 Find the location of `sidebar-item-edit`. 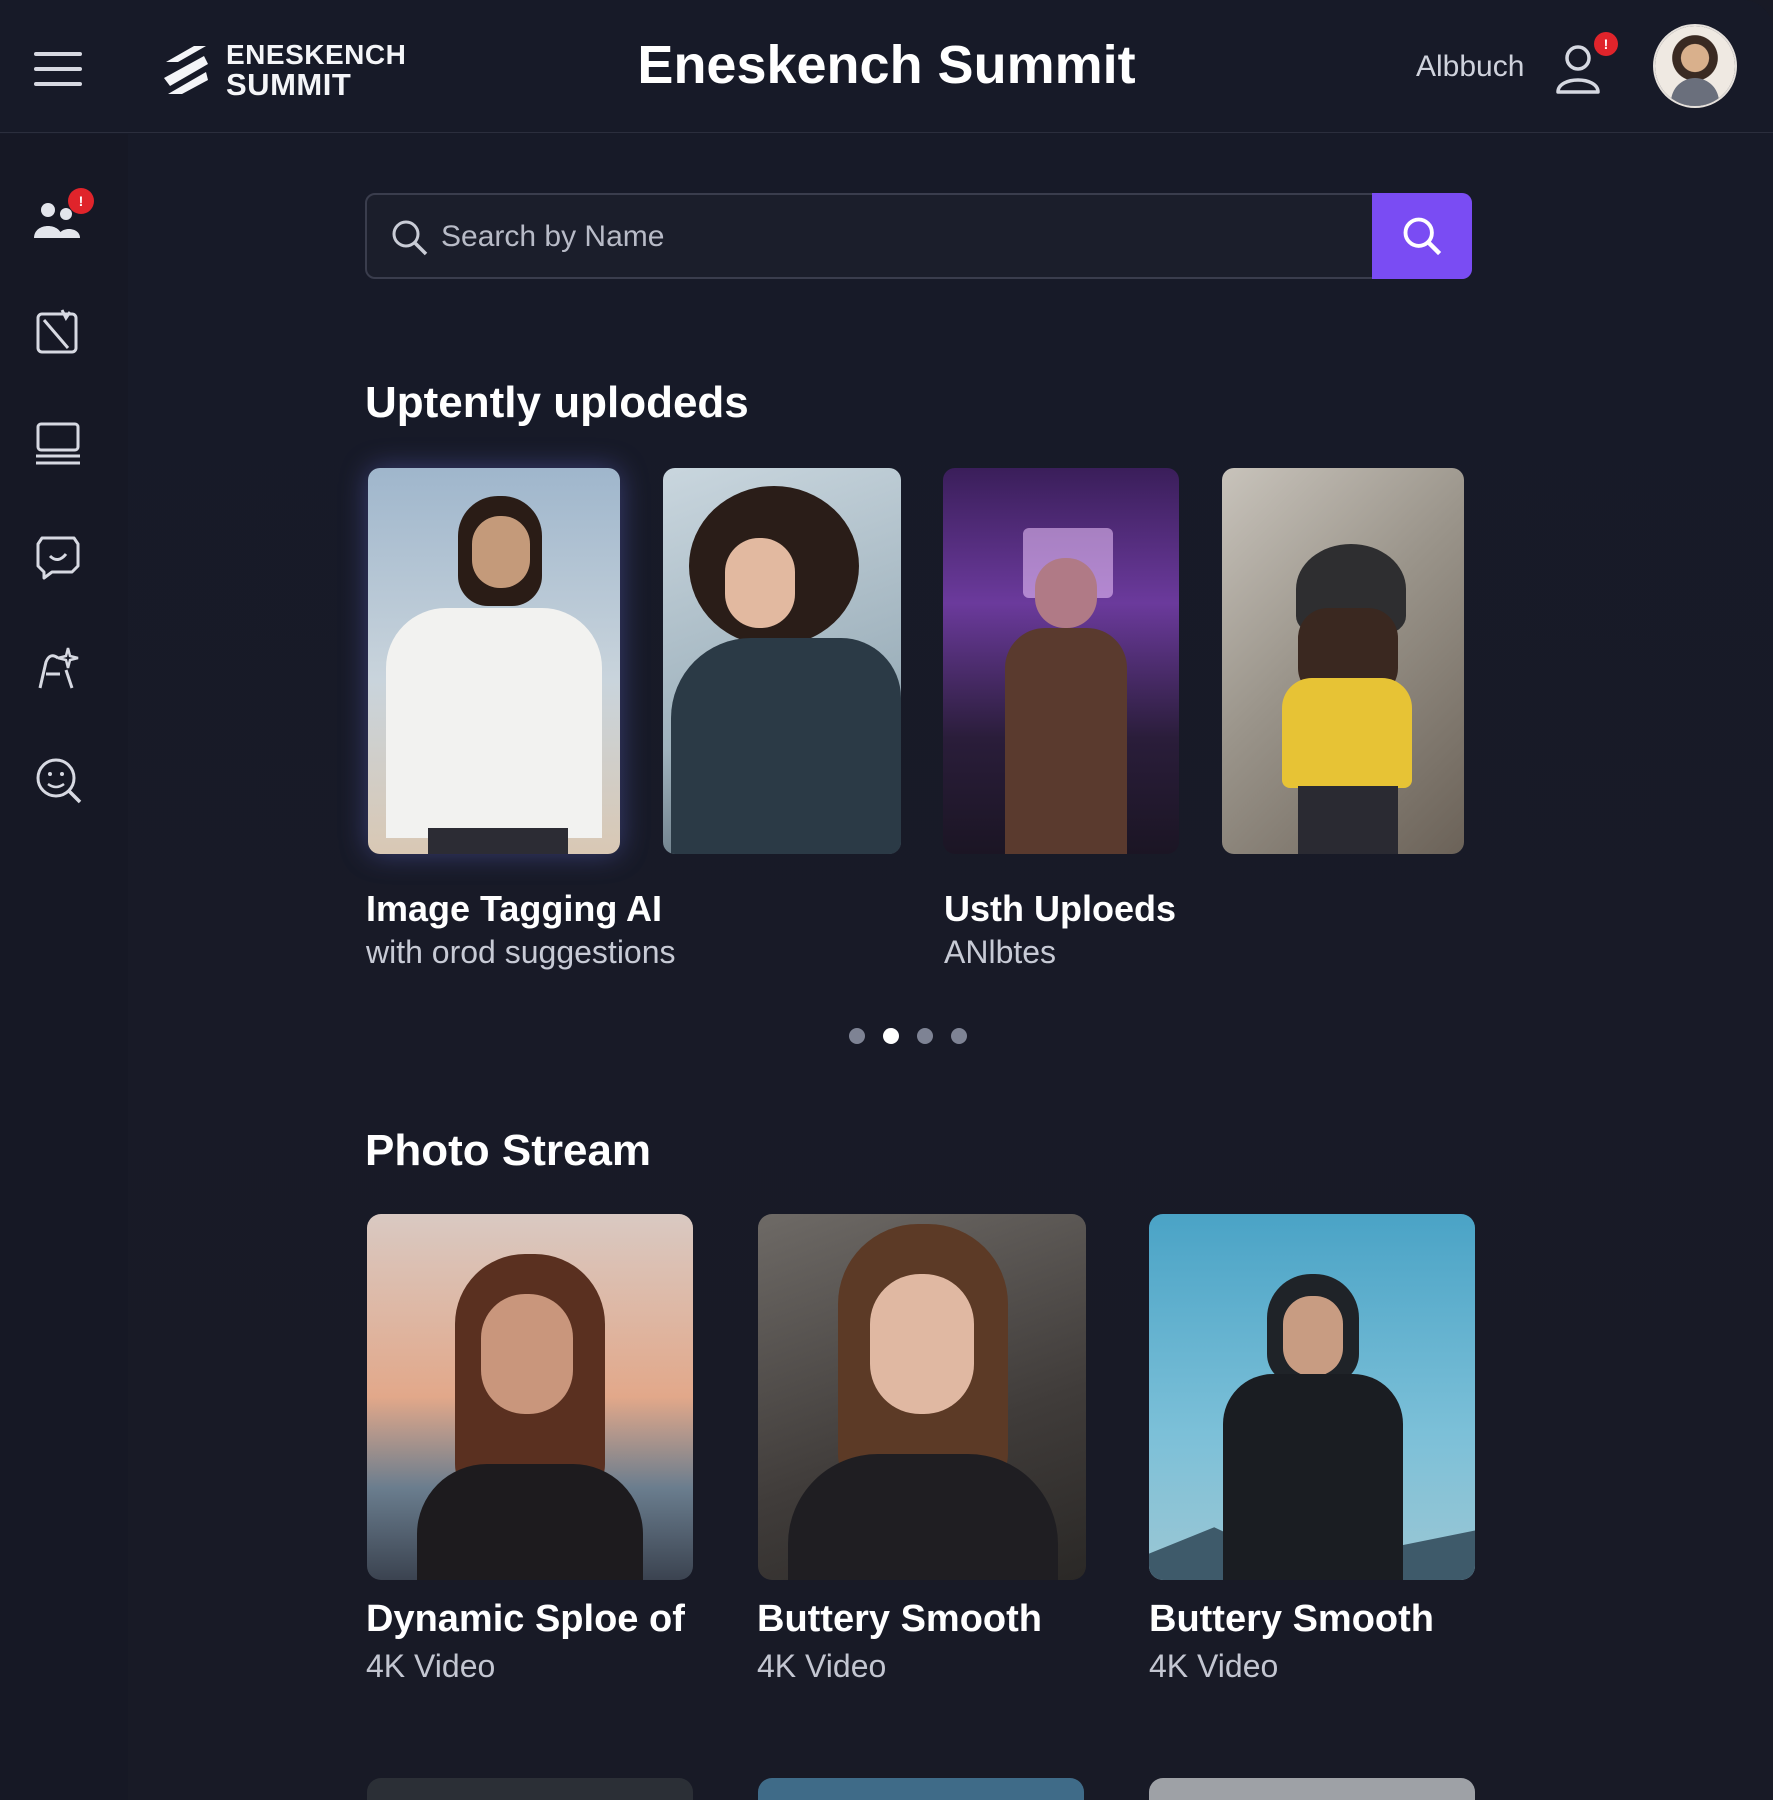

sidebar-item-edit is located at coordinates (58, 332).